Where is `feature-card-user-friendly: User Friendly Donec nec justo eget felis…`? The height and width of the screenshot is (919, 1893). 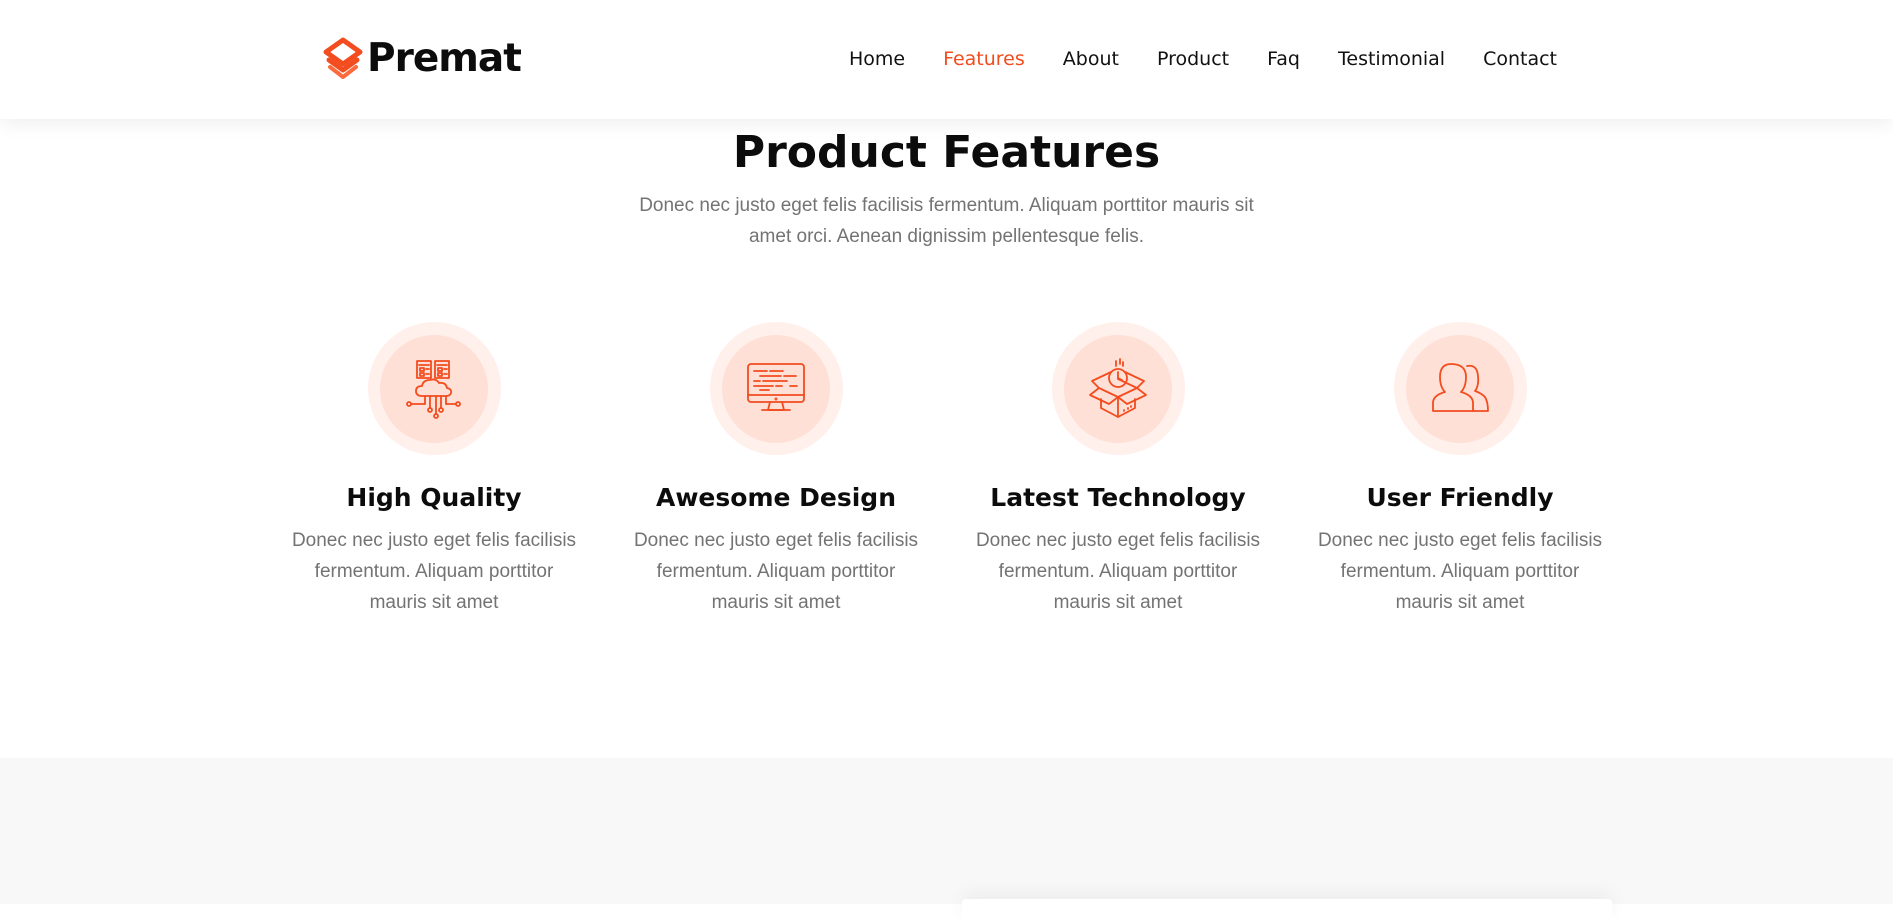 feature-card-user-friendly: User Friendly Donec nec justo eget felis… is located at coordinates (1460, 470).